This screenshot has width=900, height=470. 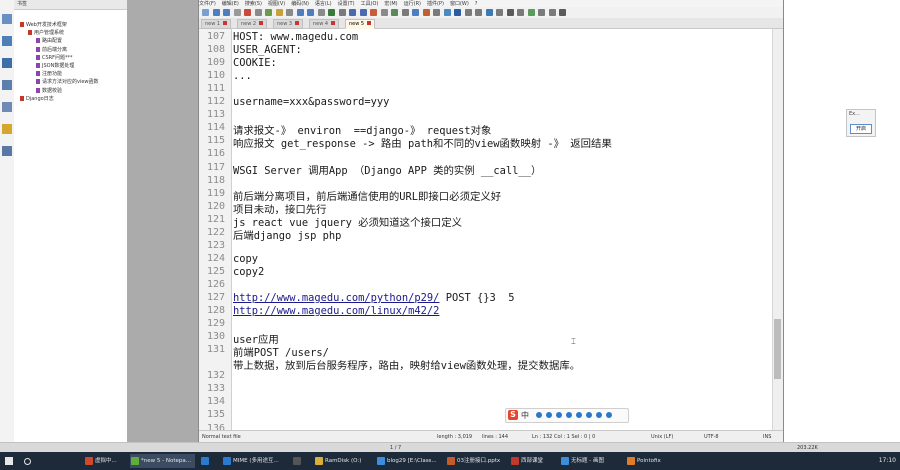 What do you see at coordinates (7, 63) in the screenshot?
I see `pages-icon` at bounding box center [7, 63].